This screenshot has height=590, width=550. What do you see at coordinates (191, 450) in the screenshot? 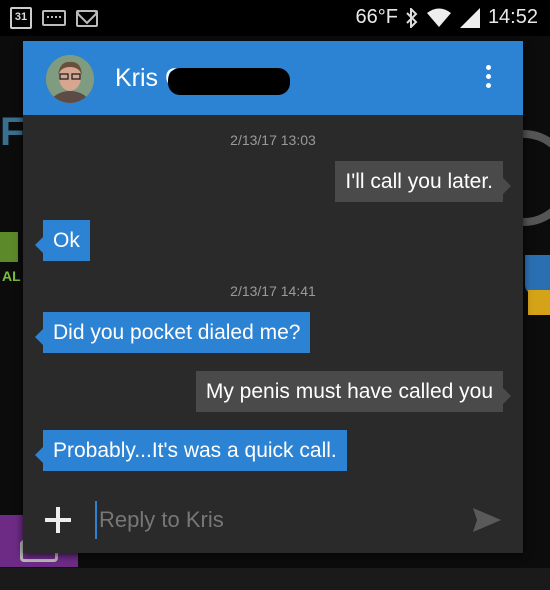
I see `incoming-message: Probably...It's was a quick call.` at bounding box center [191, 450].